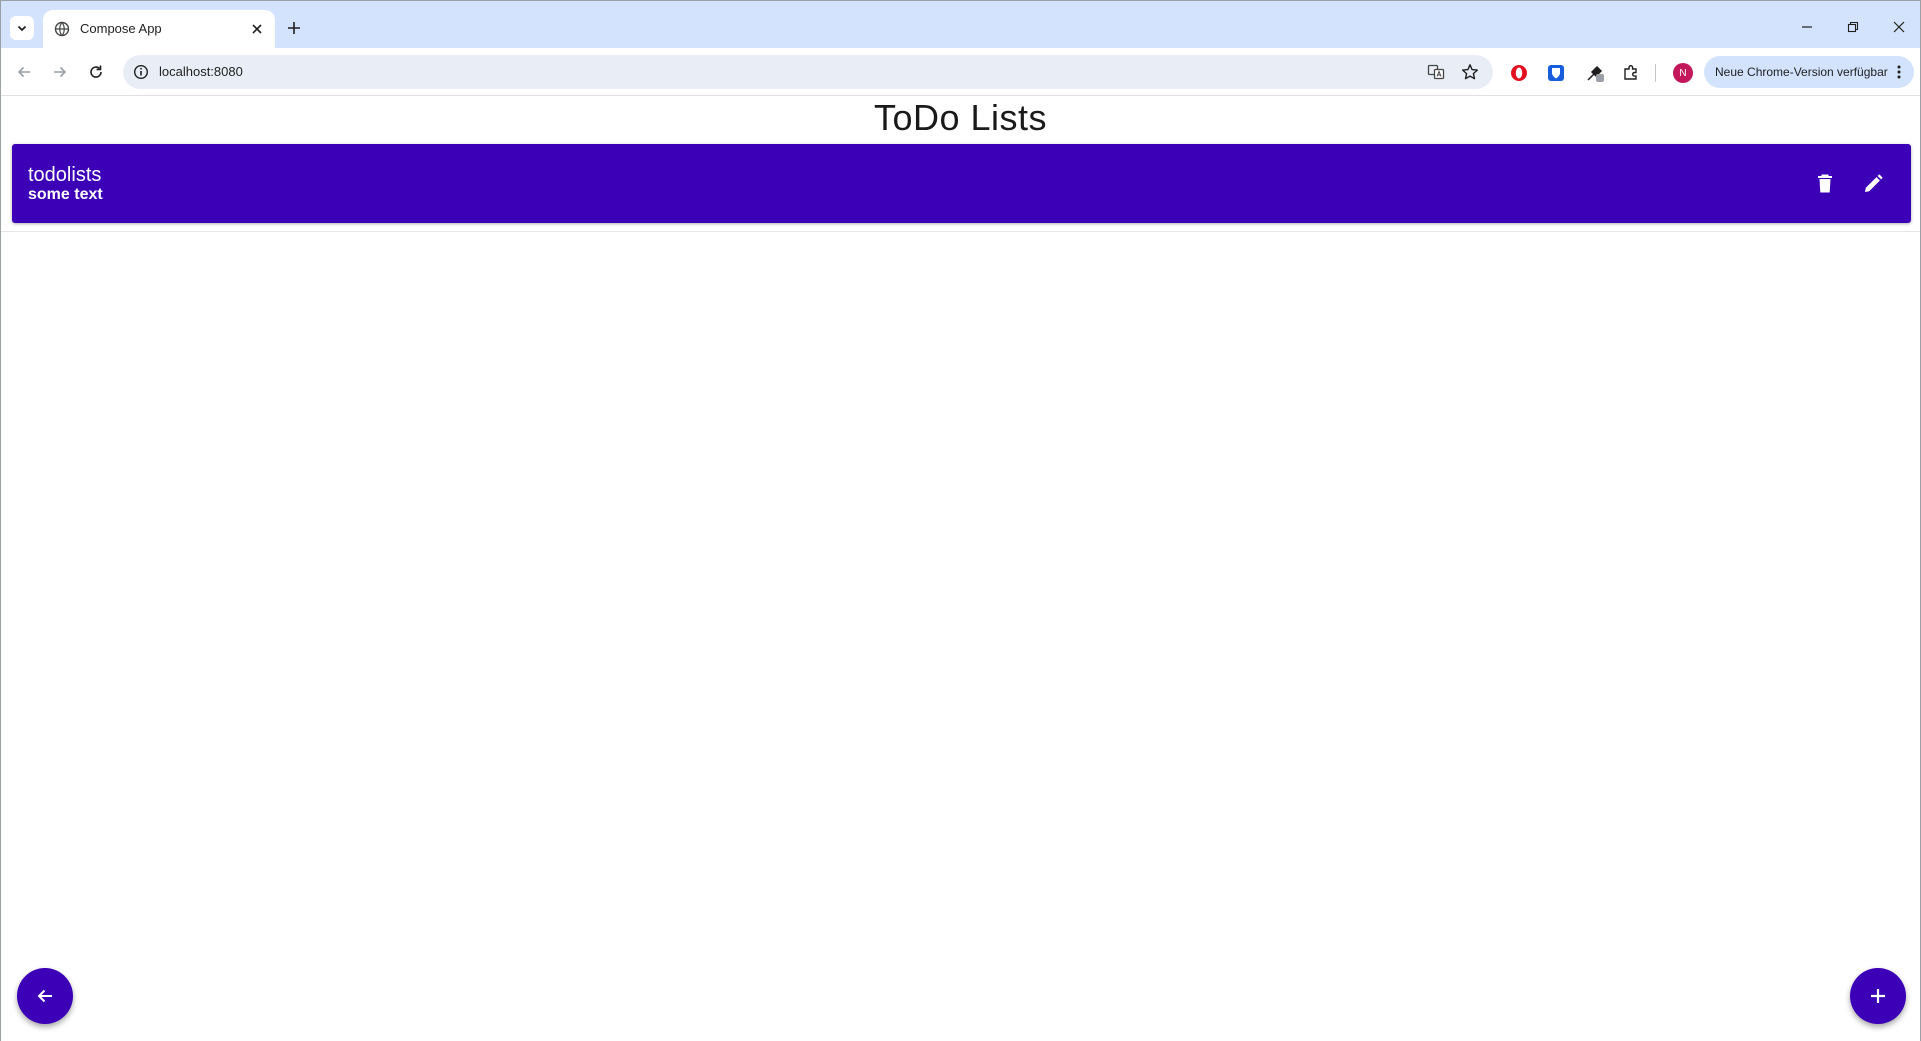 This screenshot has height=1041, width=1921. I want to click on reload-button, so click(96, 72).